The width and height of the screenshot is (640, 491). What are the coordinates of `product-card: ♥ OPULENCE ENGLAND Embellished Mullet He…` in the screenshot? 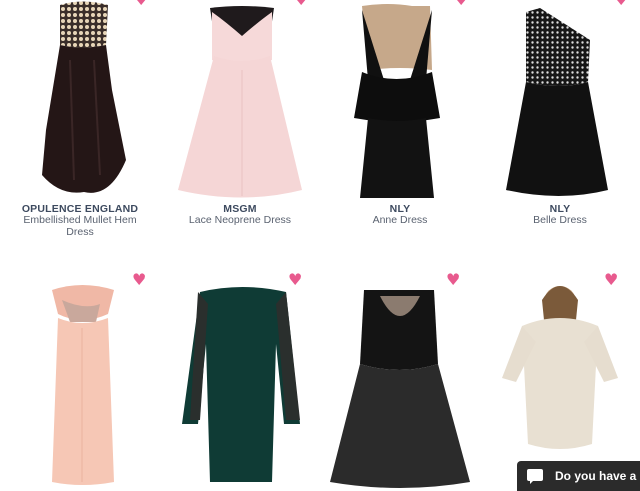 It's located at (80, 122).